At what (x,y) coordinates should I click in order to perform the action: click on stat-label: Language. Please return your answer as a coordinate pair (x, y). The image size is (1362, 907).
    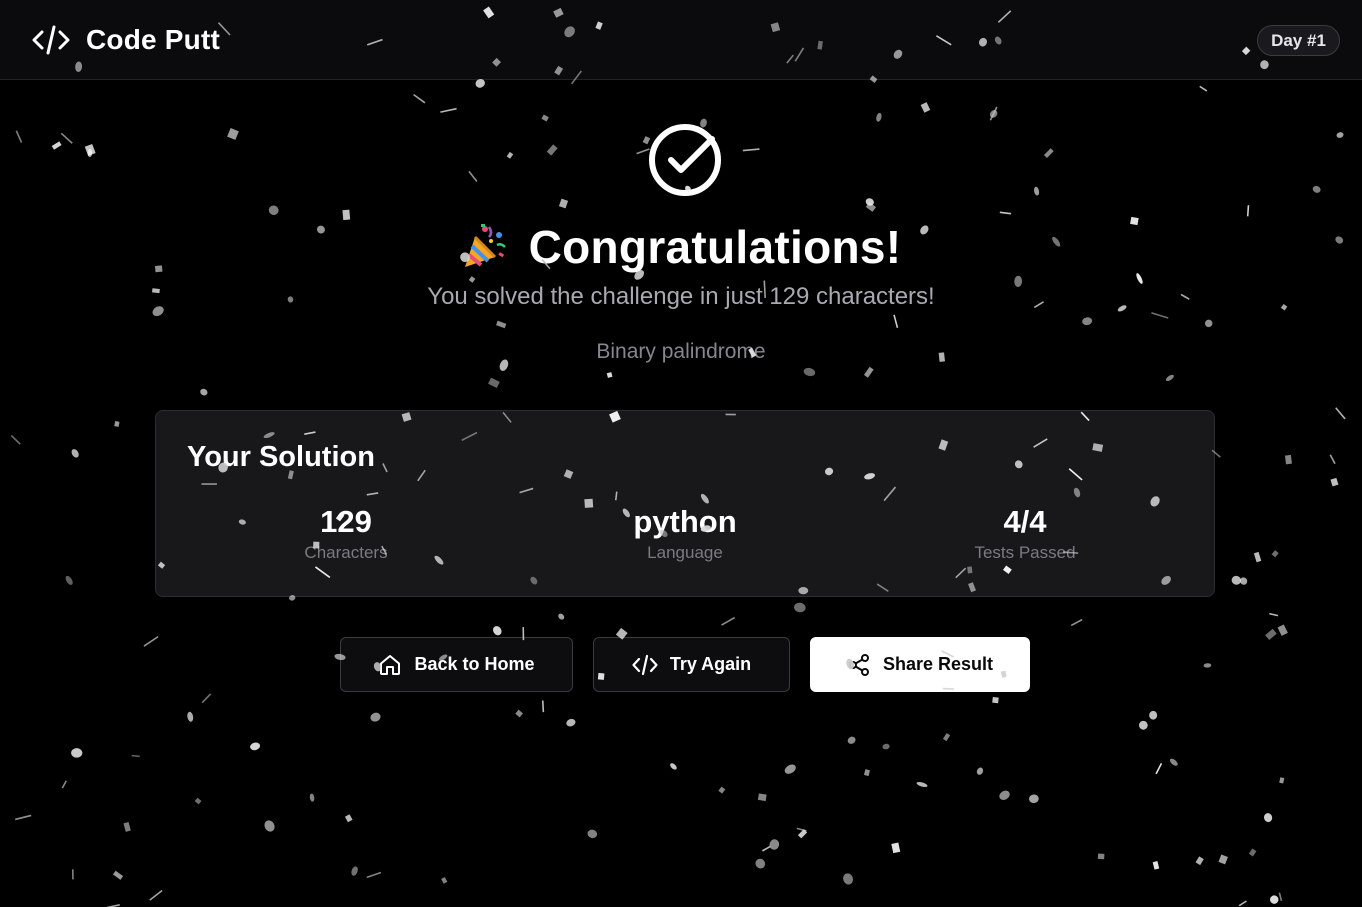
    Looking at the image, I should click on (685, 552).